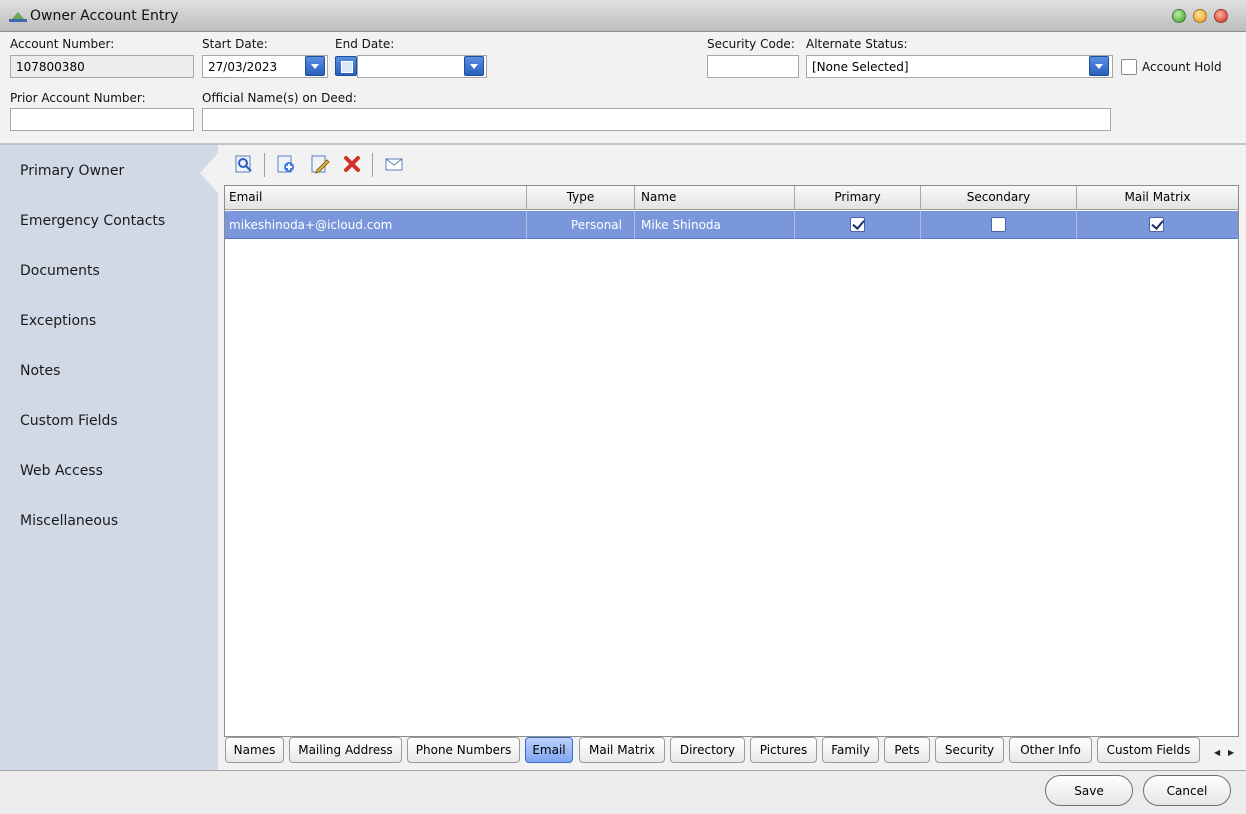  Describe the element at coordinates (753, 66) in the screenshot. I see `security-code-field` at that location.